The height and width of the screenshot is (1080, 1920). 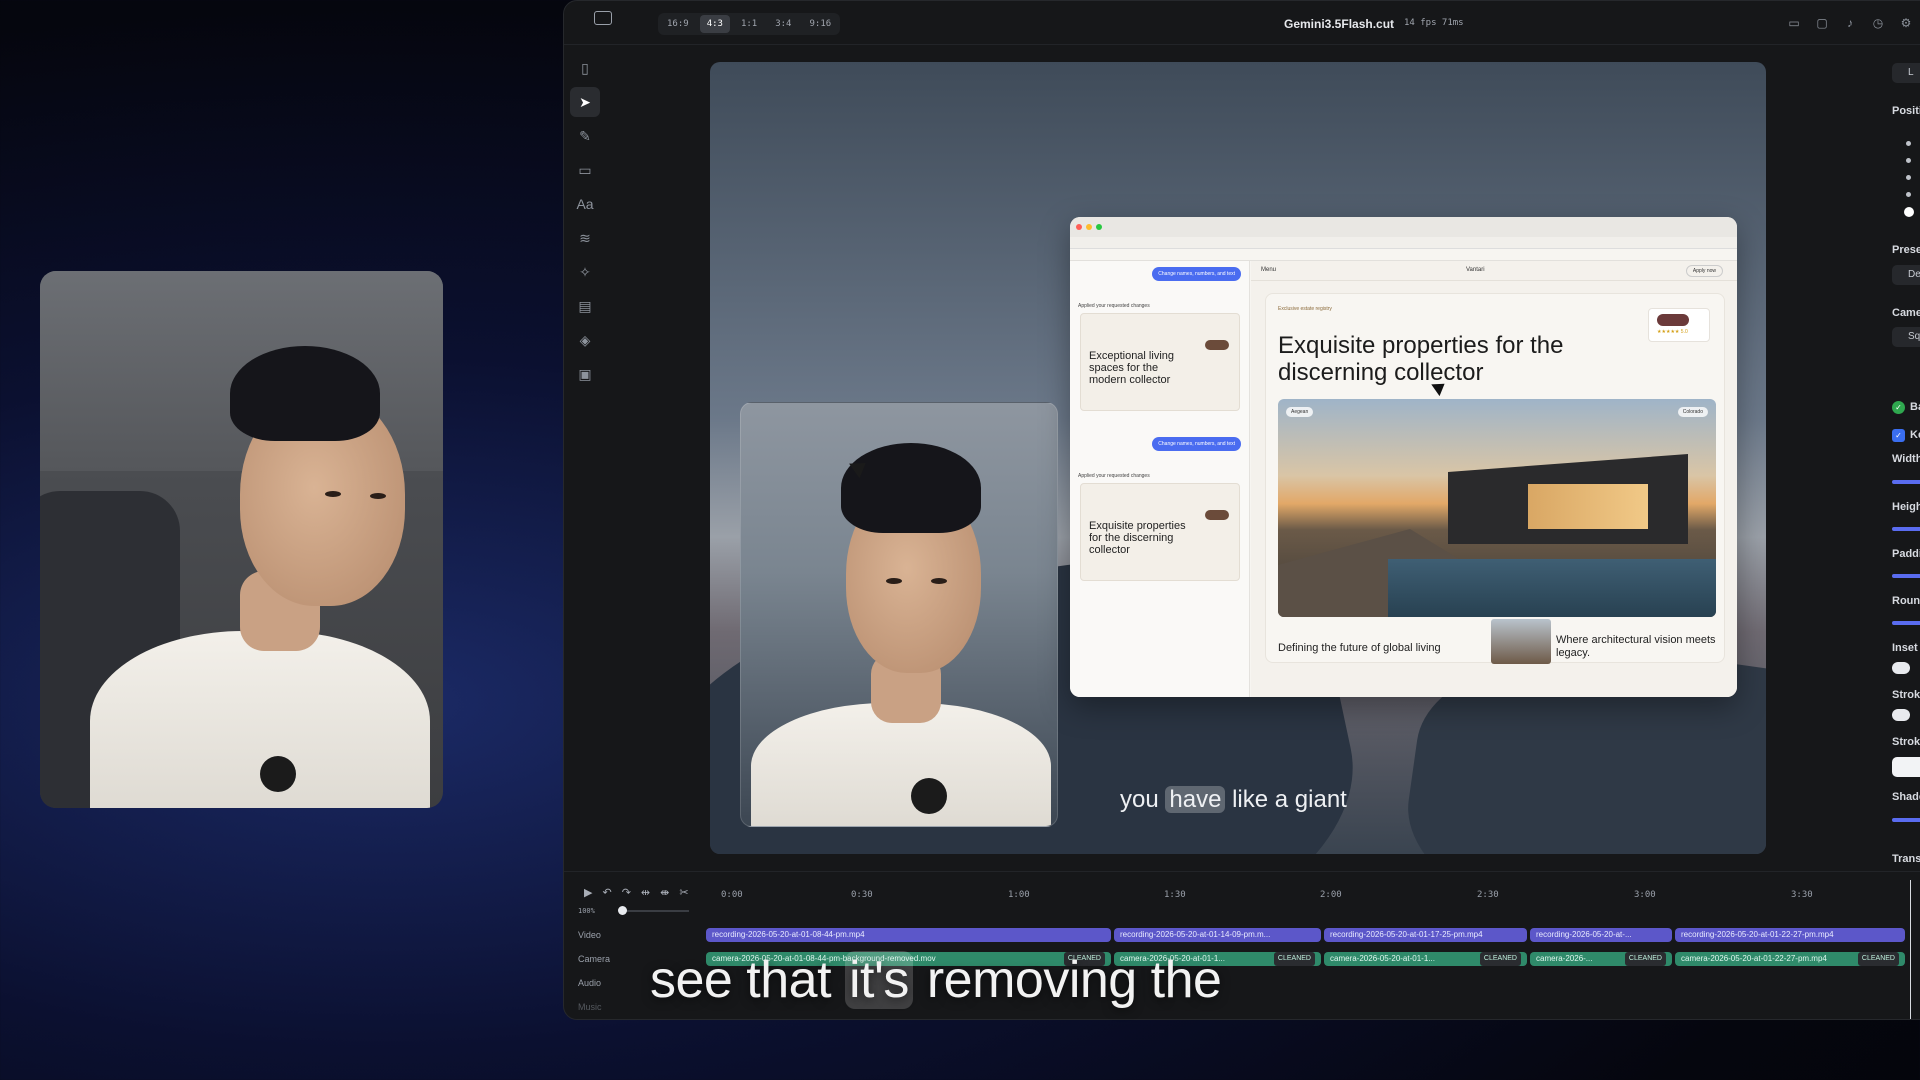 What do you see at coordinates (585, 238) in the screenshot?
I see `audio-tool-icon: ≋` at bounding box center [585, 238].